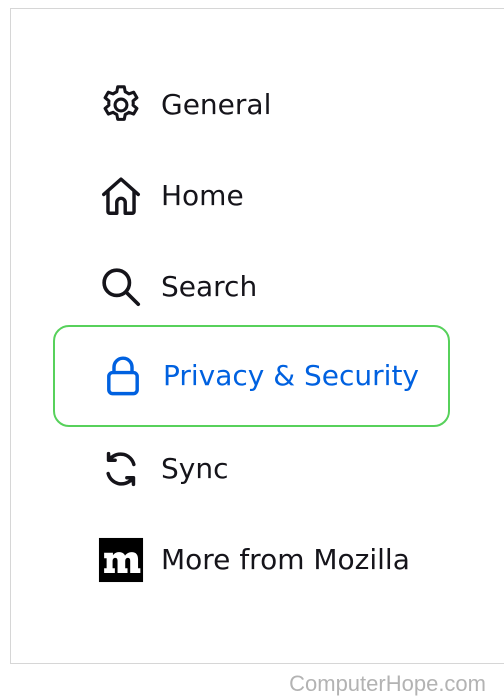 The image size is (504, 697). What do you see at coordinates (121, 469) in the screenshot?
I see `sync-icon` at bounding box center [121, 469].